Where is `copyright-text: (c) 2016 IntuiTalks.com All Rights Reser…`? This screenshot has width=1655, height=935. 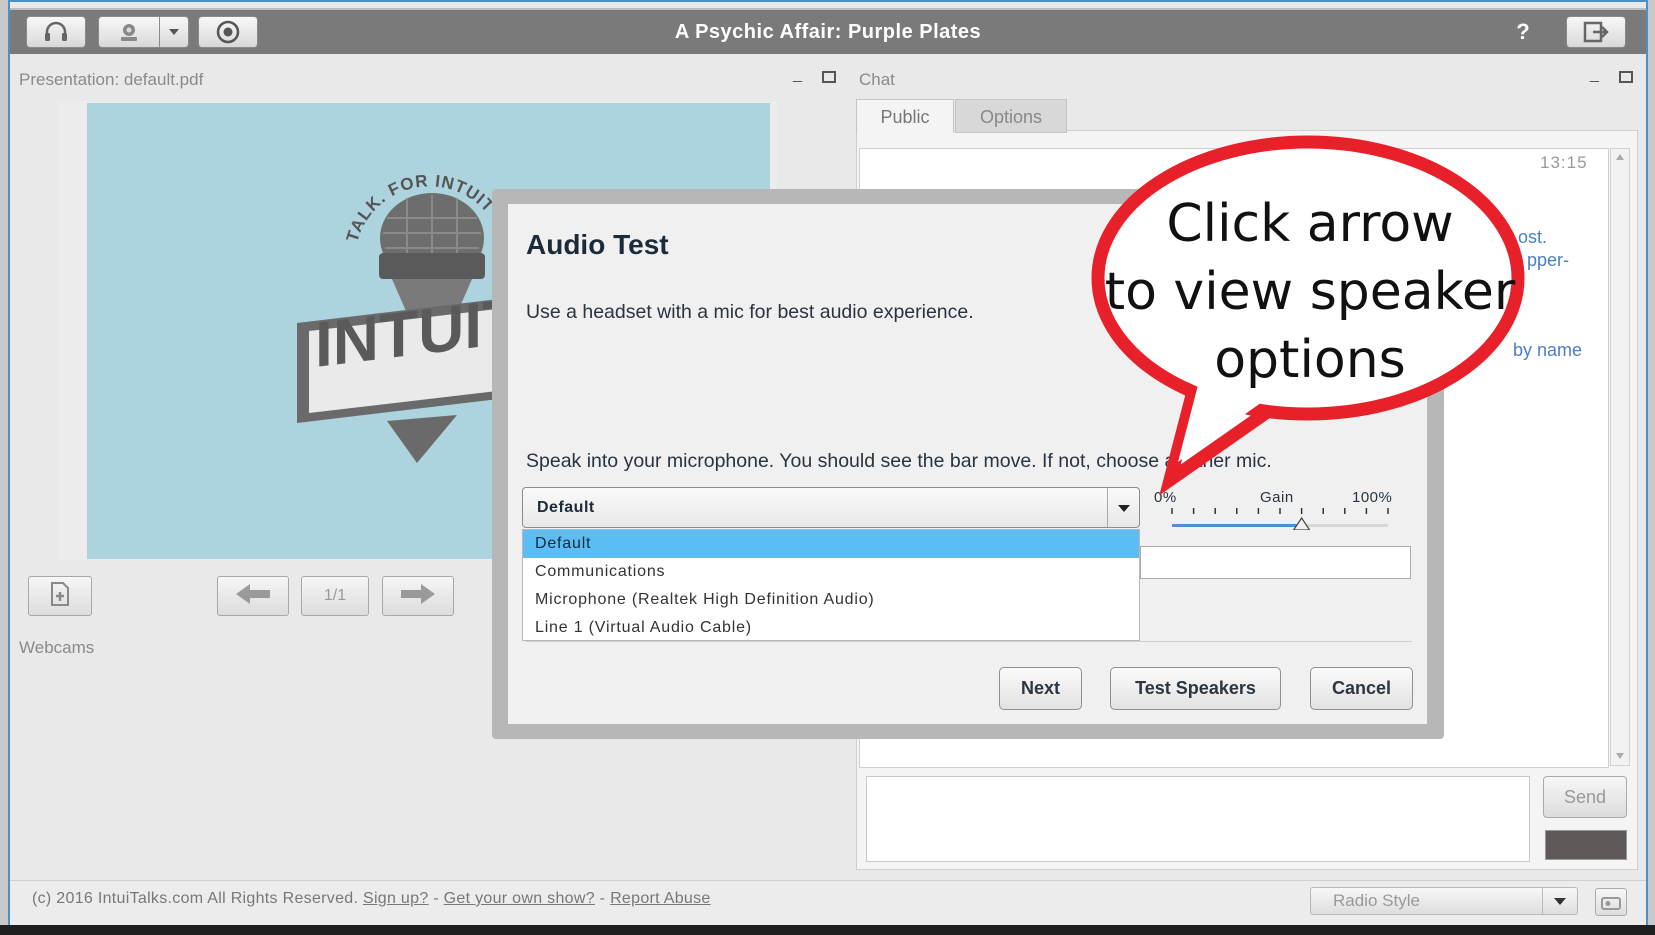 copyright-text: (c) 2016 IntuiTalks.com All Rights Reser… is located at coordinates (195, 898).